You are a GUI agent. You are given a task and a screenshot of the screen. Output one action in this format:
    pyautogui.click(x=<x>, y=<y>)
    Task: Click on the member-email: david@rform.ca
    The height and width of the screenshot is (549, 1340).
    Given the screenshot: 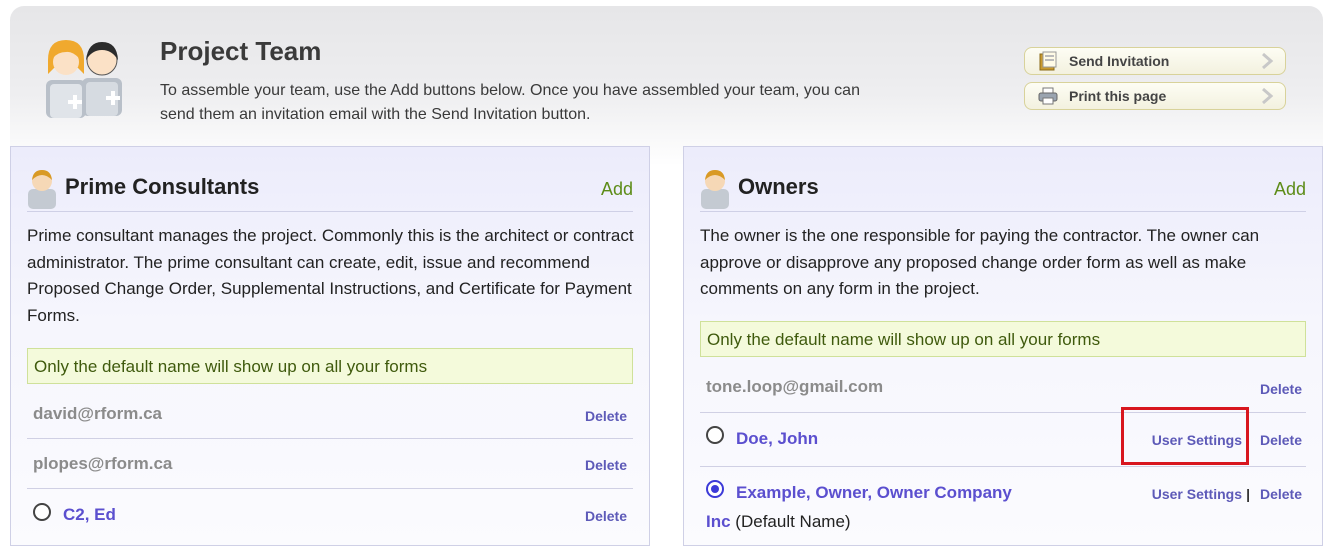 What is the action you would take?
    pyautogui.click(x=98, y=413)
    